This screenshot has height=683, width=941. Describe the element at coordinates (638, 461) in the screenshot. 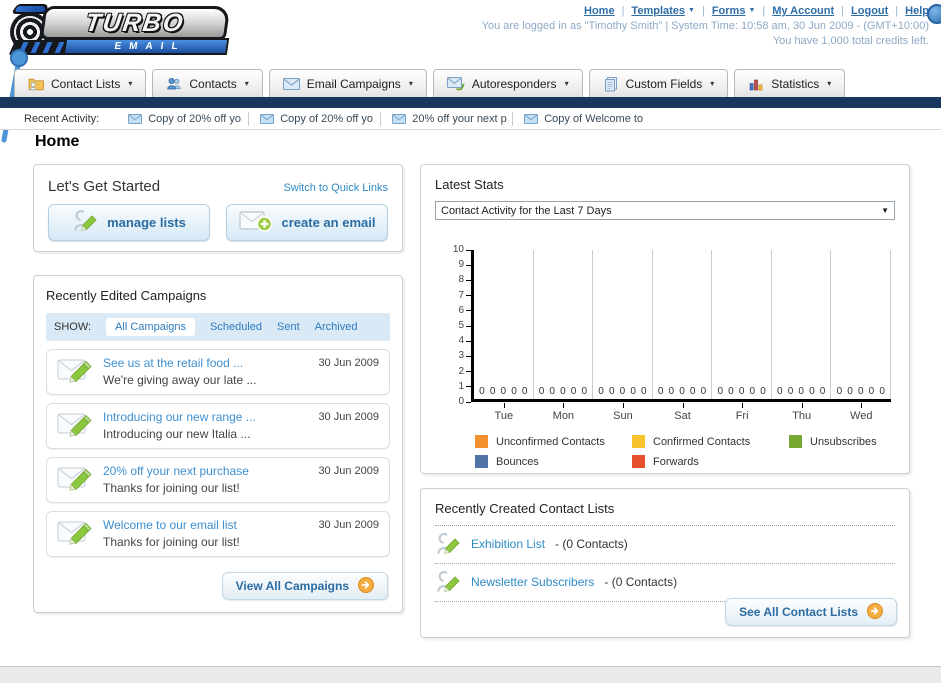

I see `legend-swatch` at that location.